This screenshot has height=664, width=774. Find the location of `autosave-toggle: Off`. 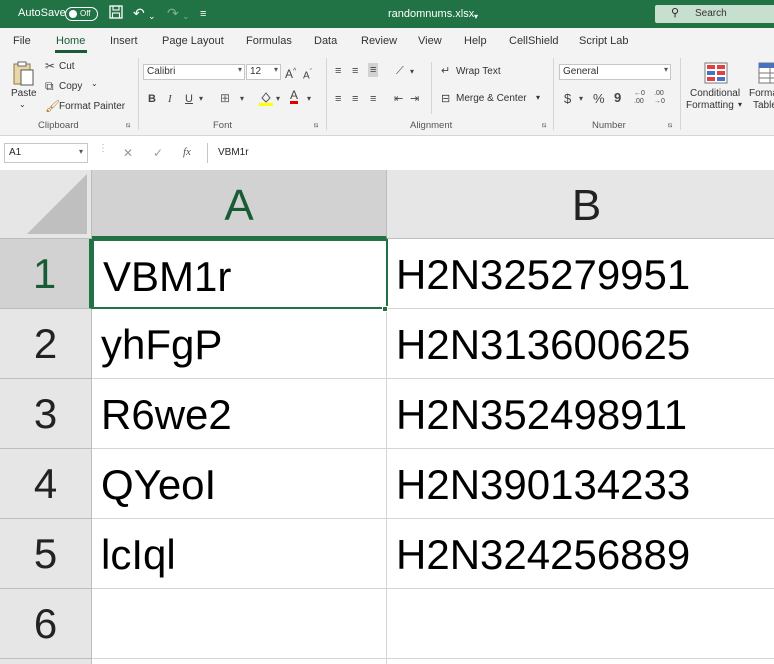

autosave-toggle: Off is located at coordinates (81, 14).